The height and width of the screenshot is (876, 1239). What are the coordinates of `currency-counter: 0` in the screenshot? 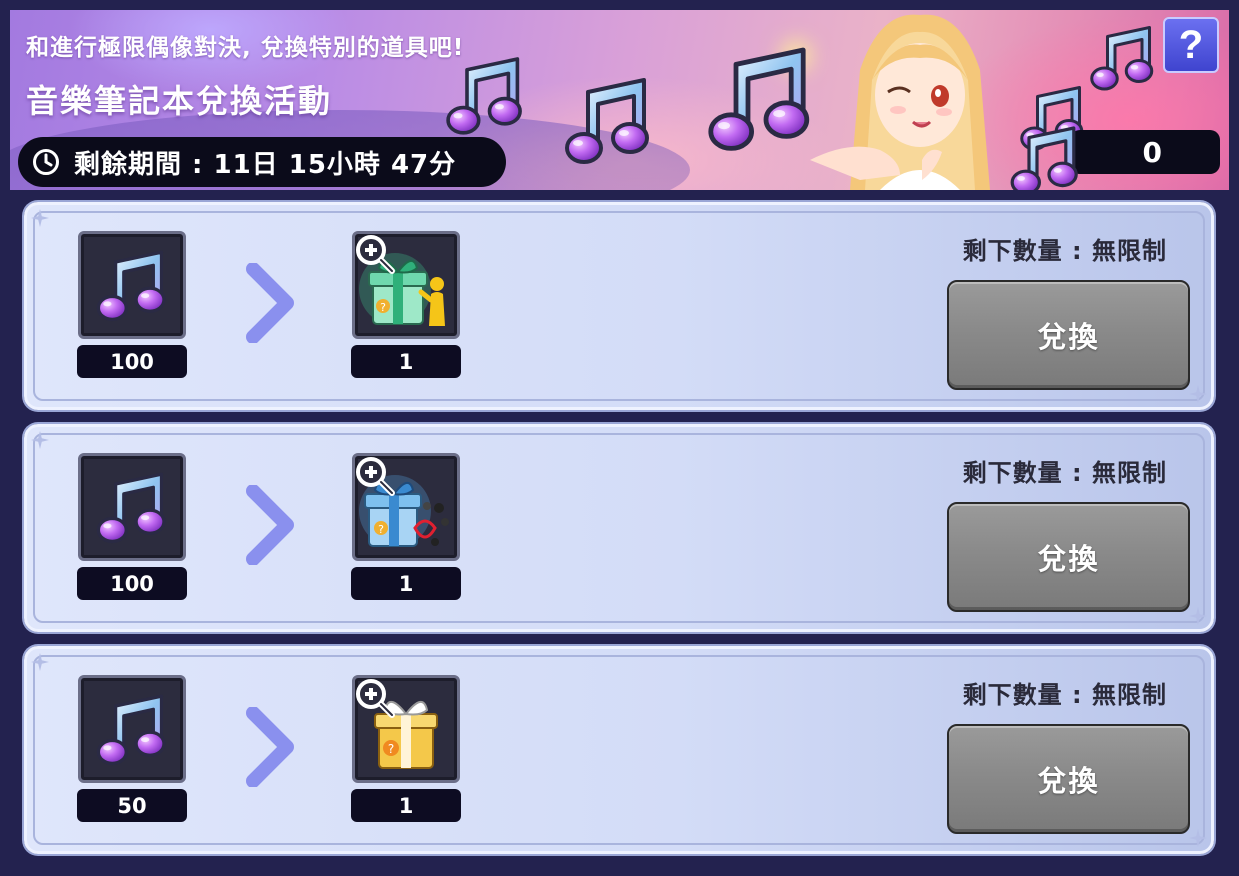 It's located at (1145, 152).